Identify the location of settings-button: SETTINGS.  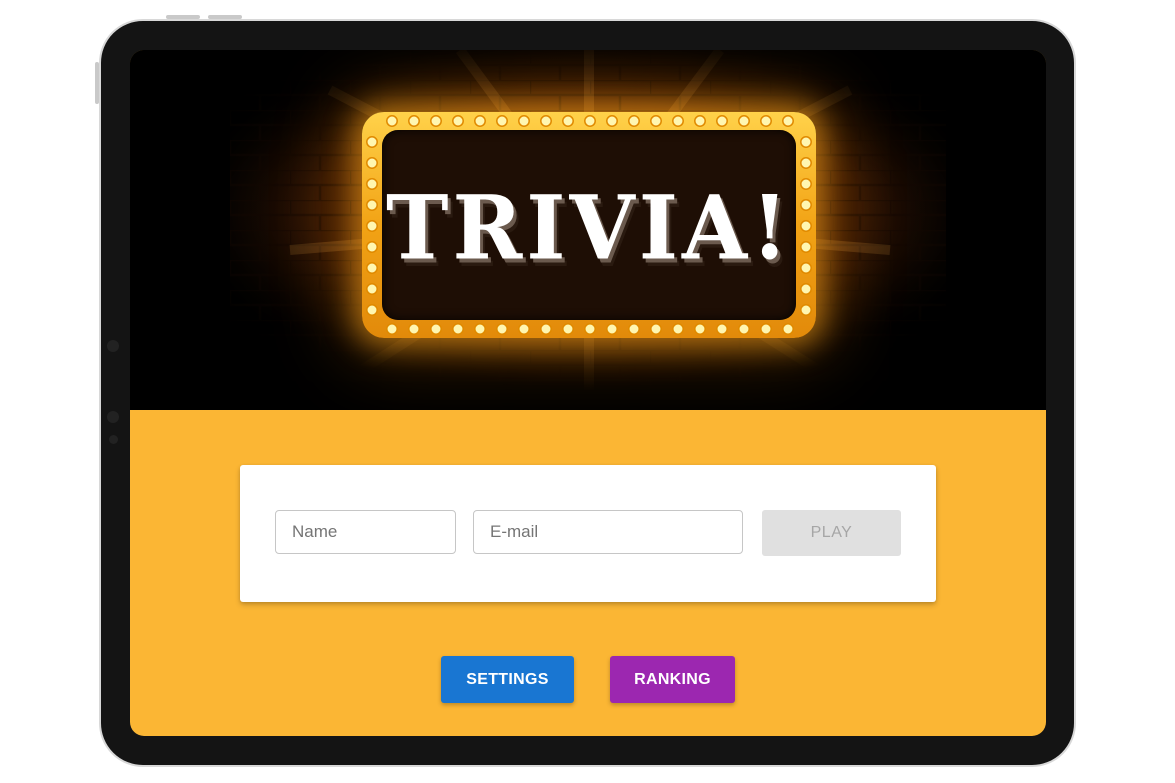
(507, 679).